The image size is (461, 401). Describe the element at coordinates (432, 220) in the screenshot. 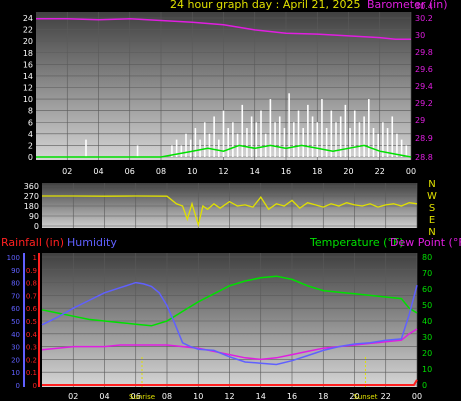

I see `compass-label: E` at that location.